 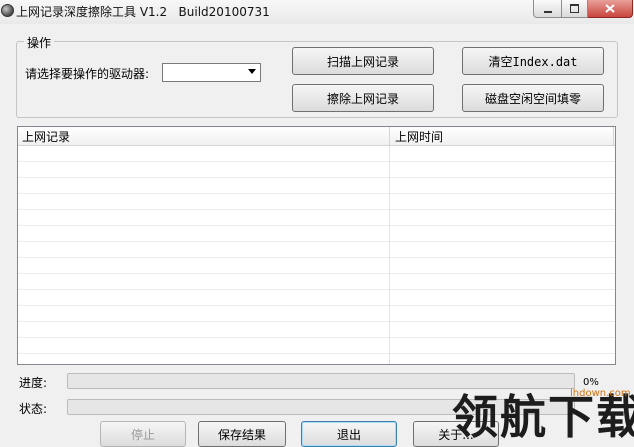 What do you see at coordinates (613, 136) in the screenshot?
I see `column-divider-end` at bounding box center [613, 136].